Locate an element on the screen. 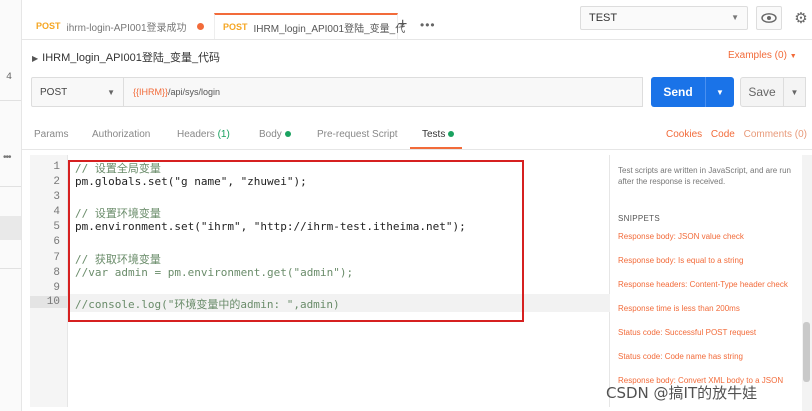 The height and width of the screenshot is (411, 812). examples-link: Examples (0) ▼ is located at coordinates (762, 55).